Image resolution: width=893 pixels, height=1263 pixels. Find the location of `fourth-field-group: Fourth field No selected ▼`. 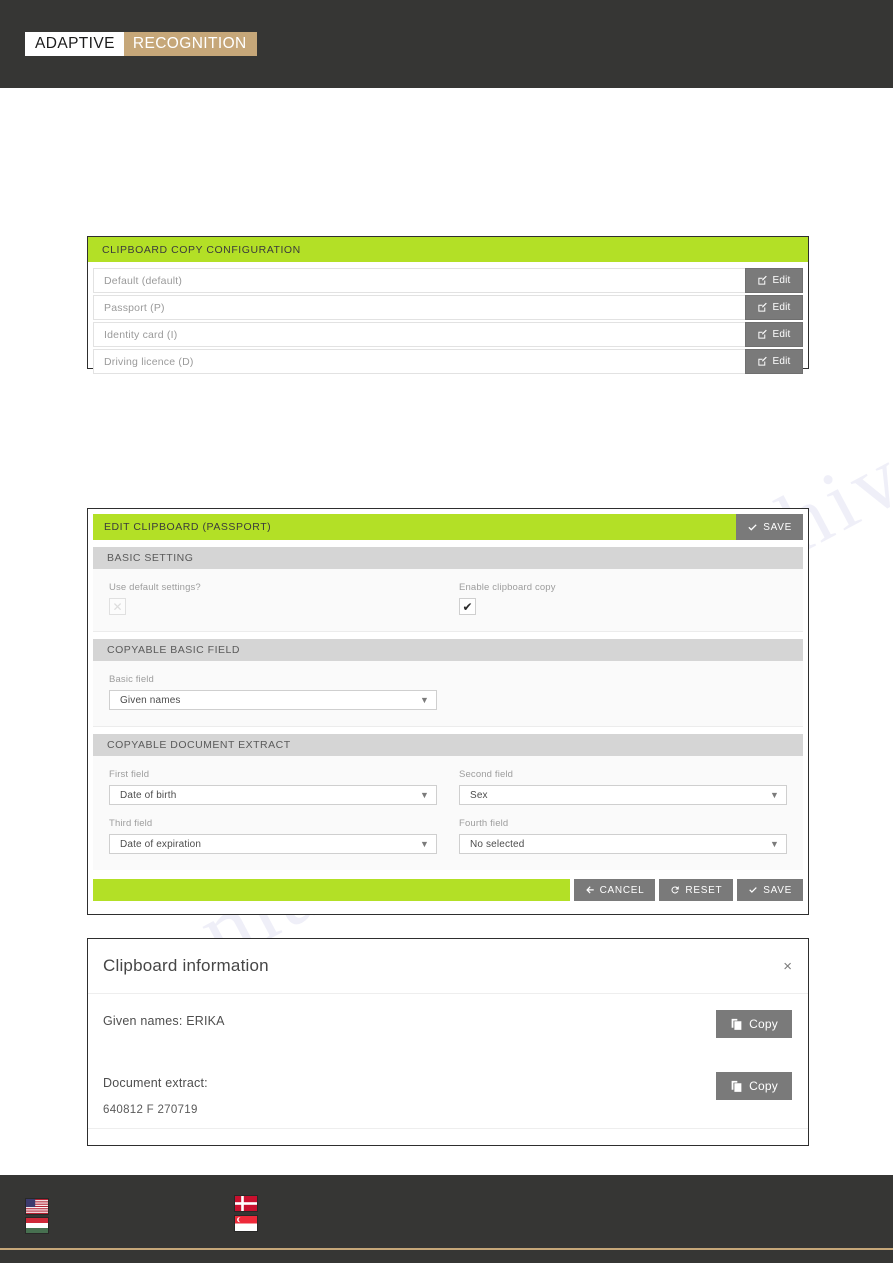

fourth-field-group: Fourth field No selected ▼ is located at coordinates (623, 836).